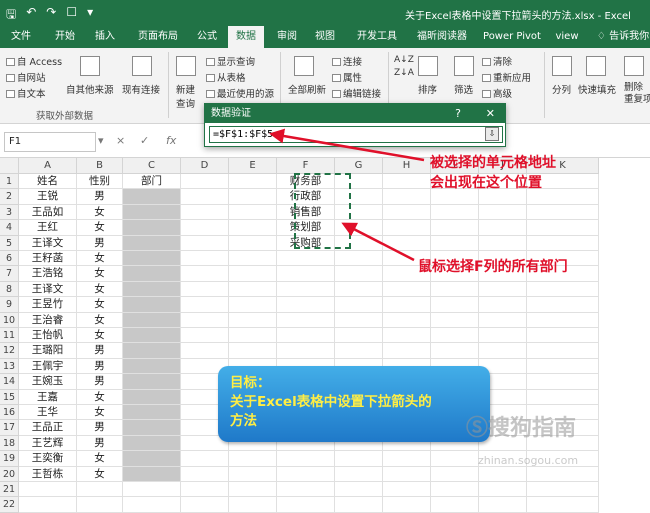  I want to click on row-header: 3, so click(9, 212).